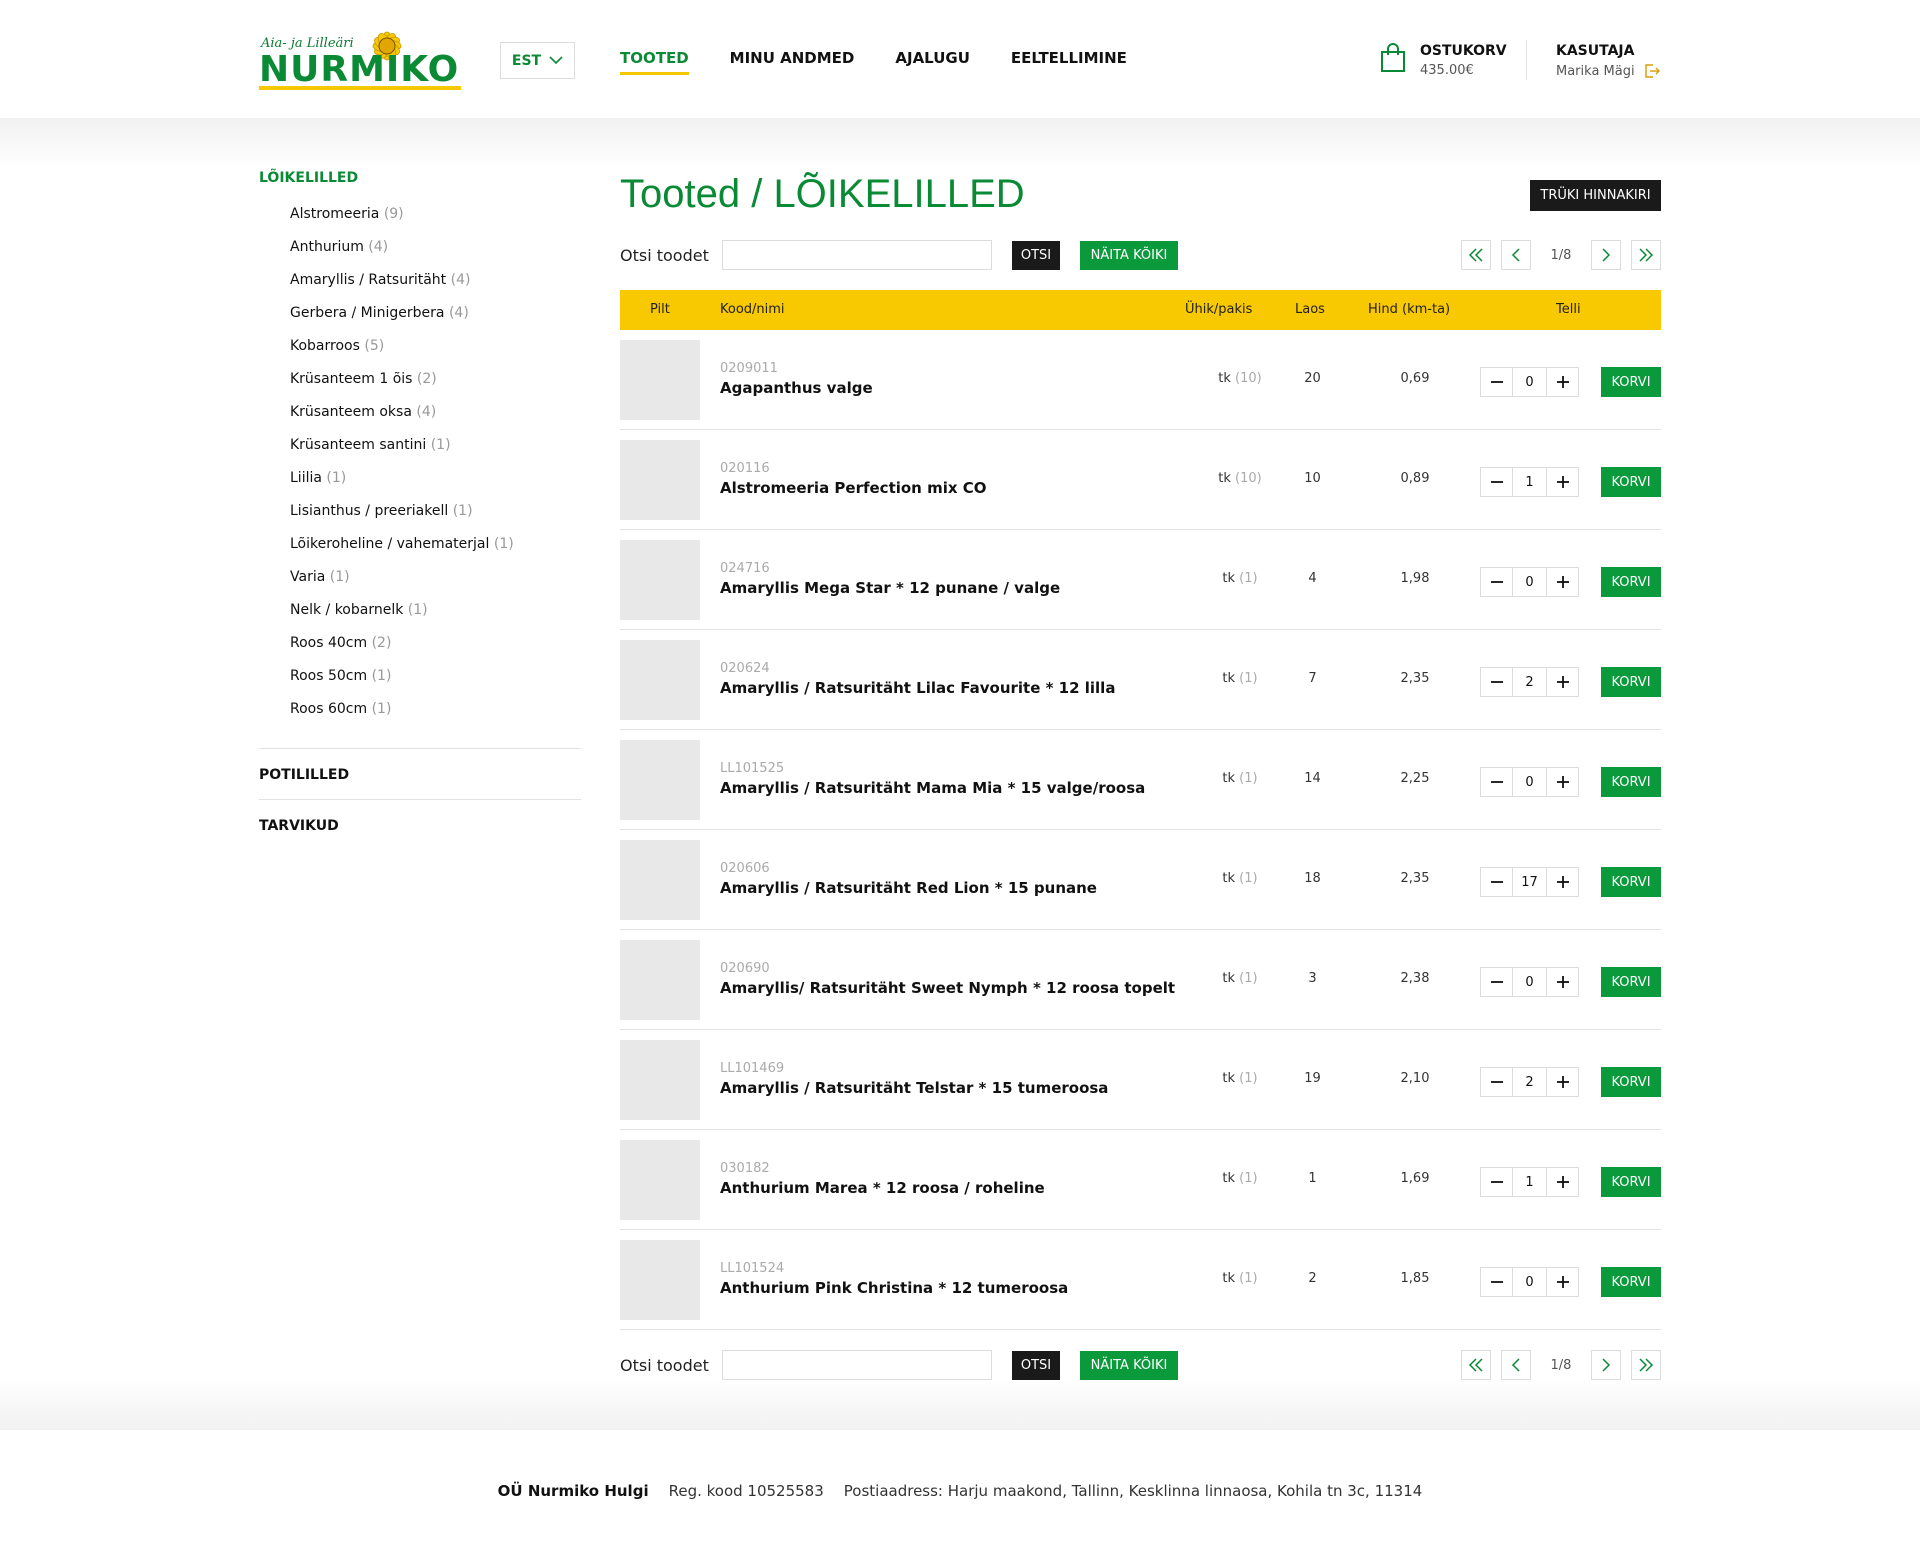  What do you see at coordinates (792, 62) in the screenshot?
I see `nav-minu-andmed: MINU ANDMED` at bounding box center [792, 62].